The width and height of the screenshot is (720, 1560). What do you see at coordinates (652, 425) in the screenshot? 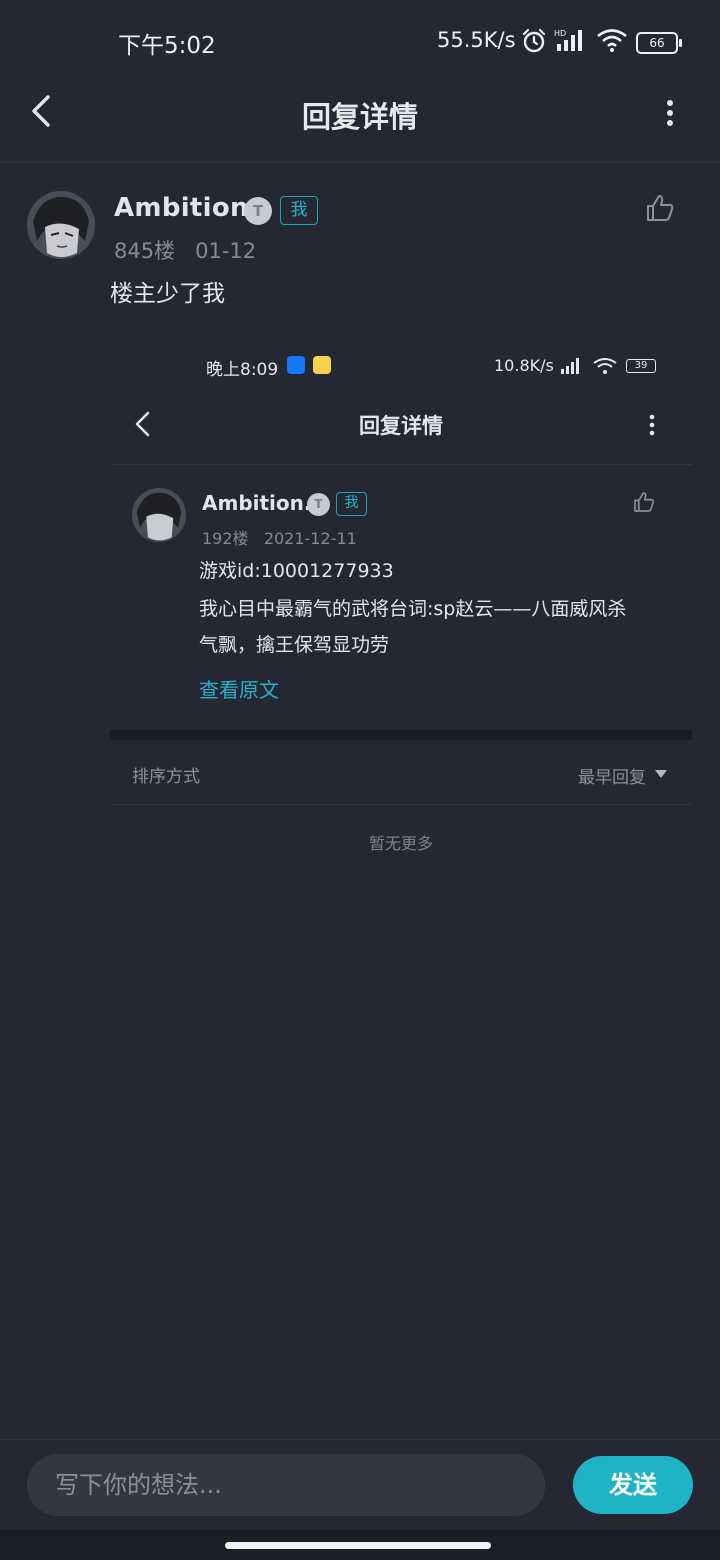
I see `embedded-more-vertical-icon` at bounding box center [652, 425].